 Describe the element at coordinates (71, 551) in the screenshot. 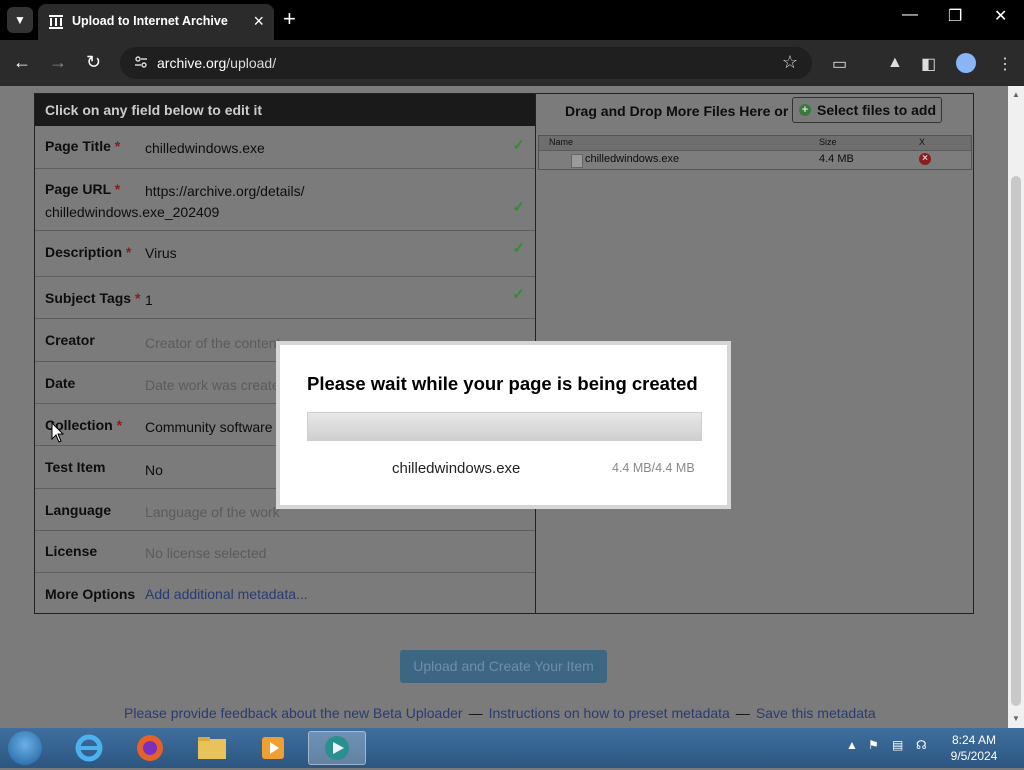

I see `field-label: License` at that location.